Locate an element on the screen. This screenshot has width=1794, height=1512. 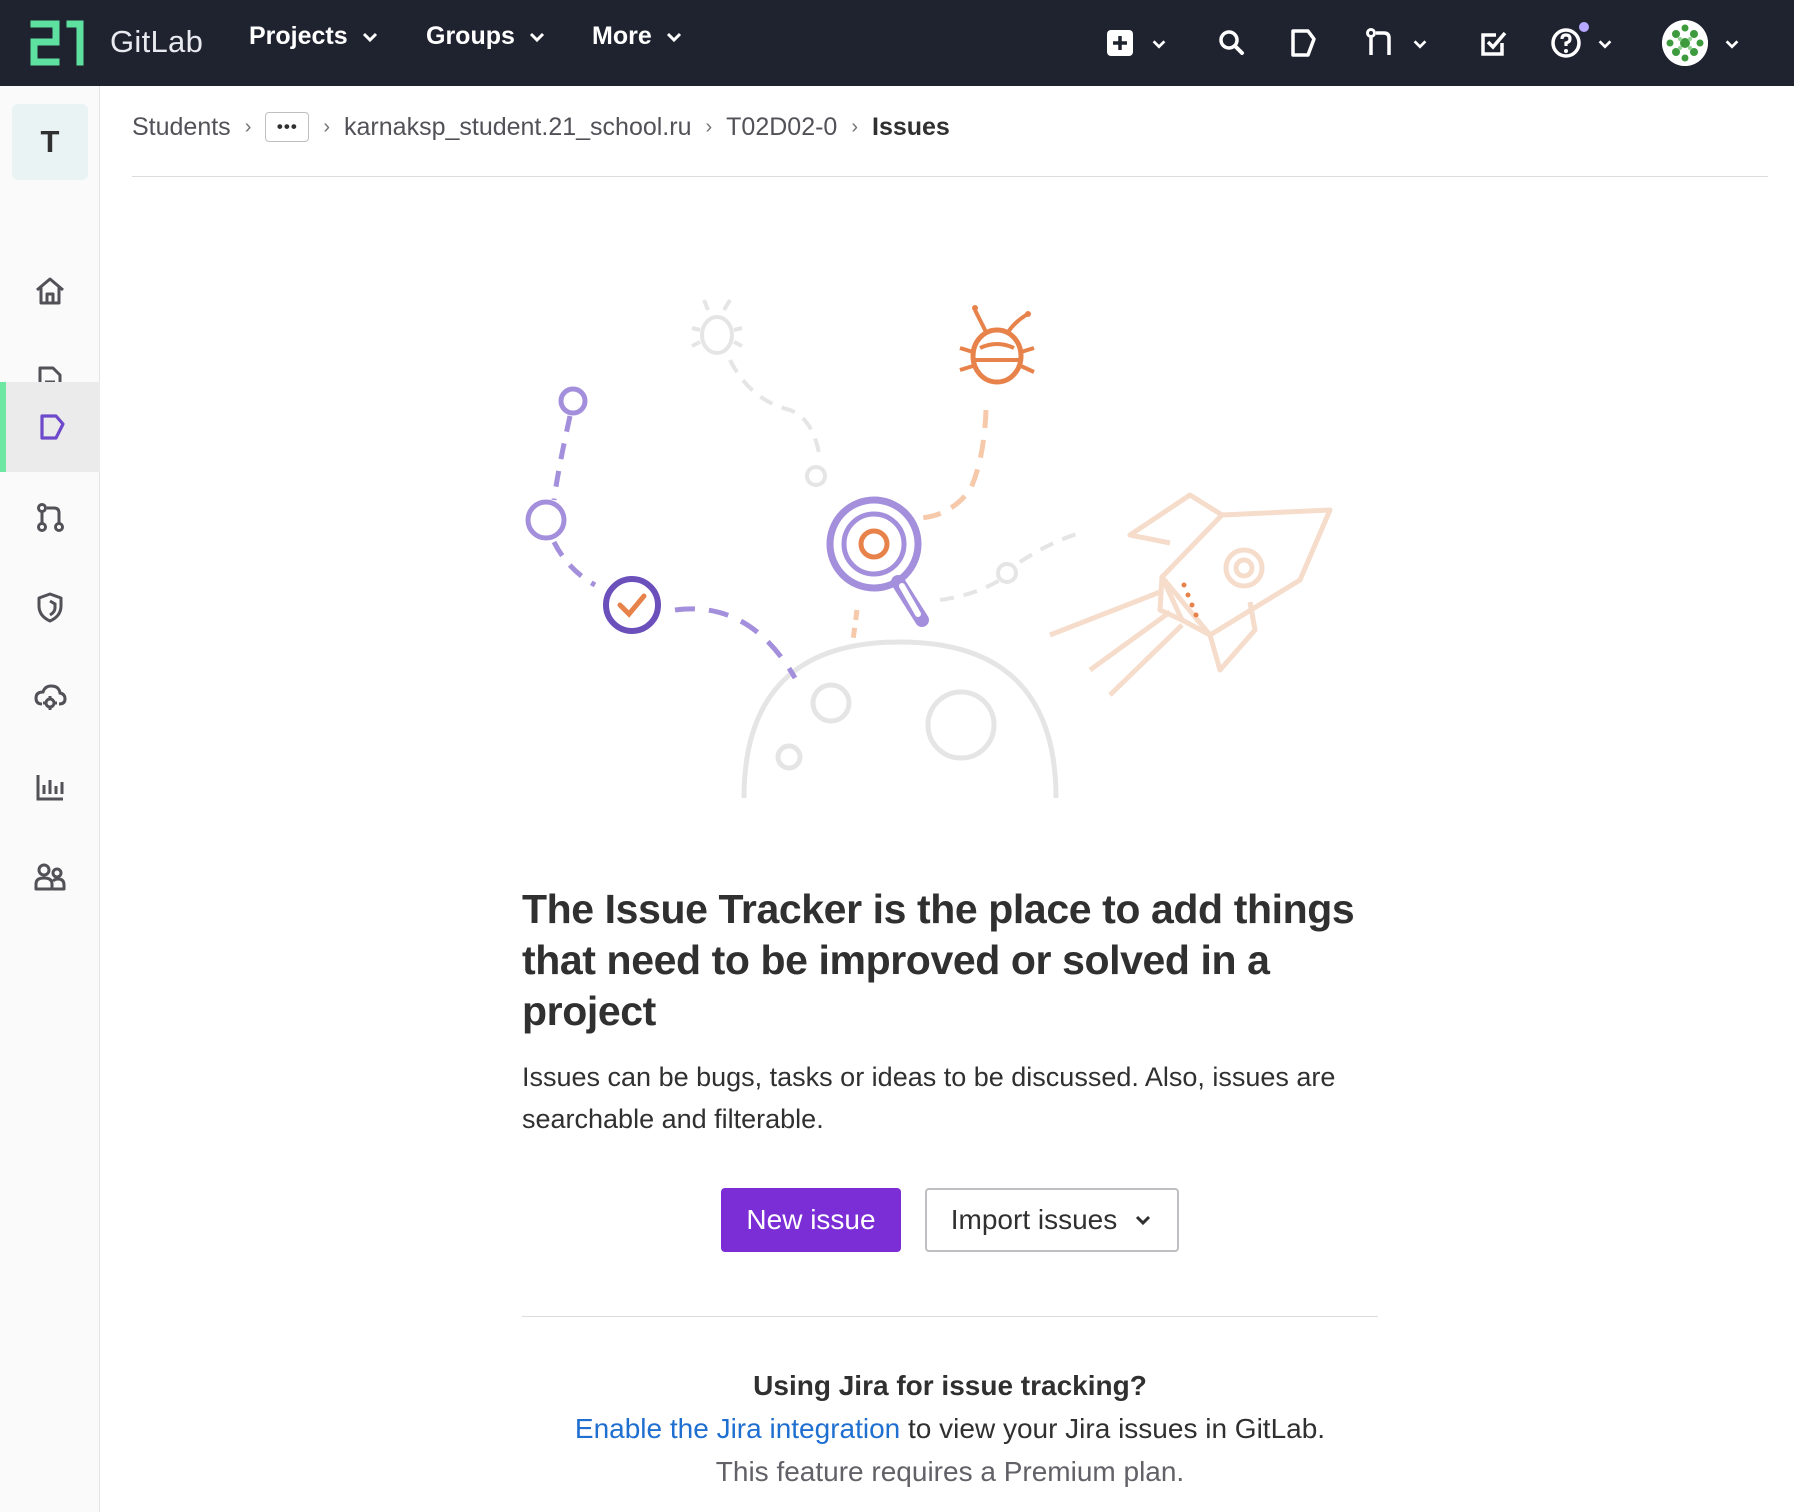
shield-icon is located at coordinates (50, 607).